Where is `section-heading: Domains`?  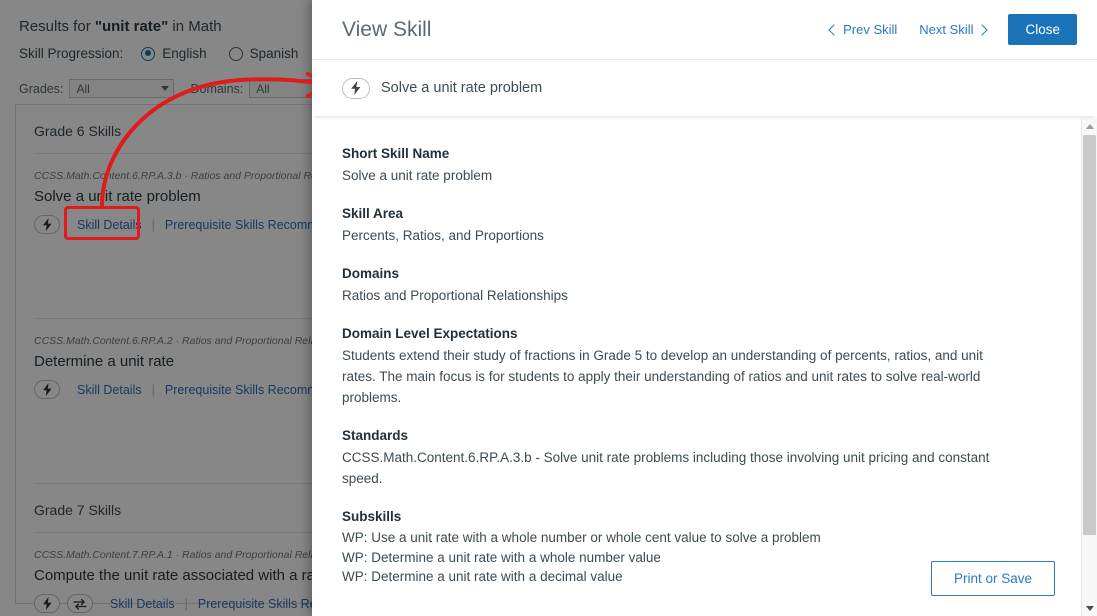 section-heading: Domains is located at coordinates (371, 273).